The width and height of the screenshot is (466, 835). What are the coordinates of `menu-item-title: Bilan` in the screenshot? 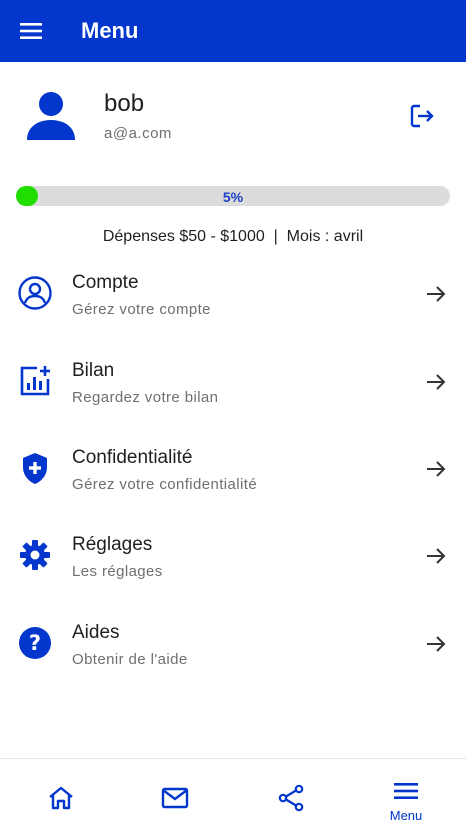 It's located at (93, 370).